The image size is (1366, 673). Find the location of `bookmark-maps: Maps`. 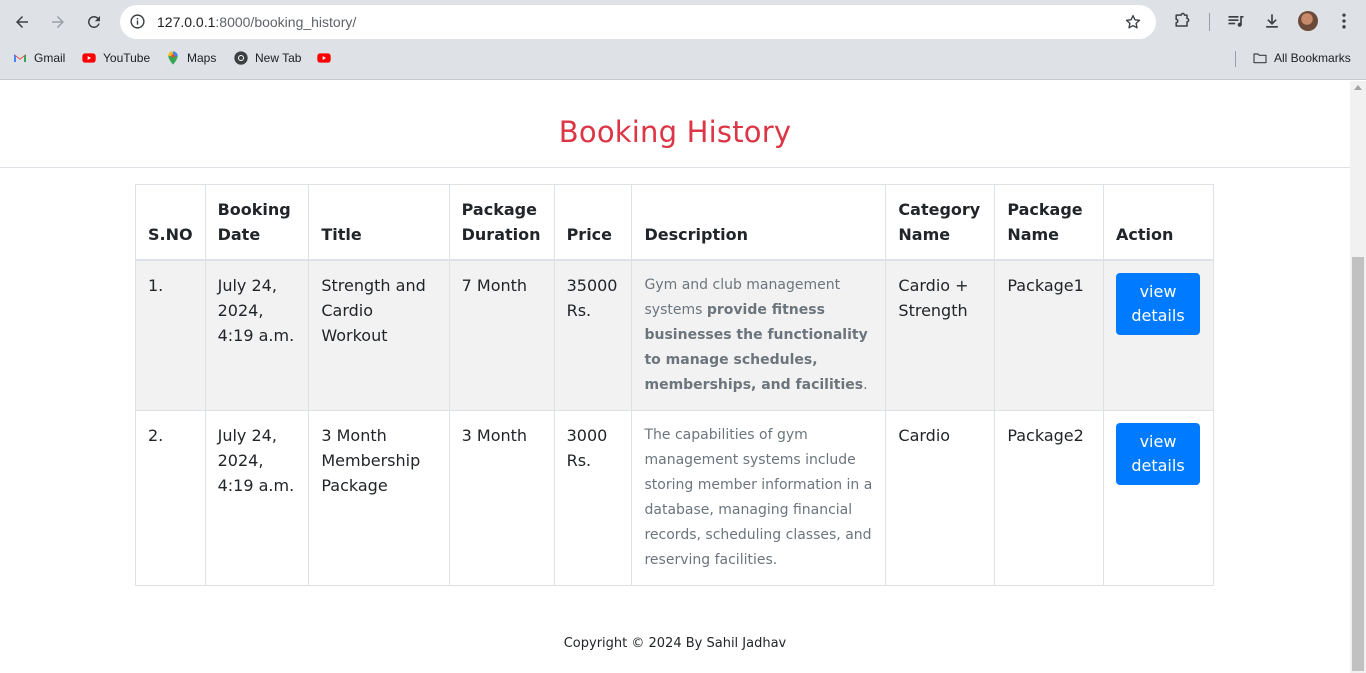

bookmark-maps: Maps is located at coordinates (190, 58).